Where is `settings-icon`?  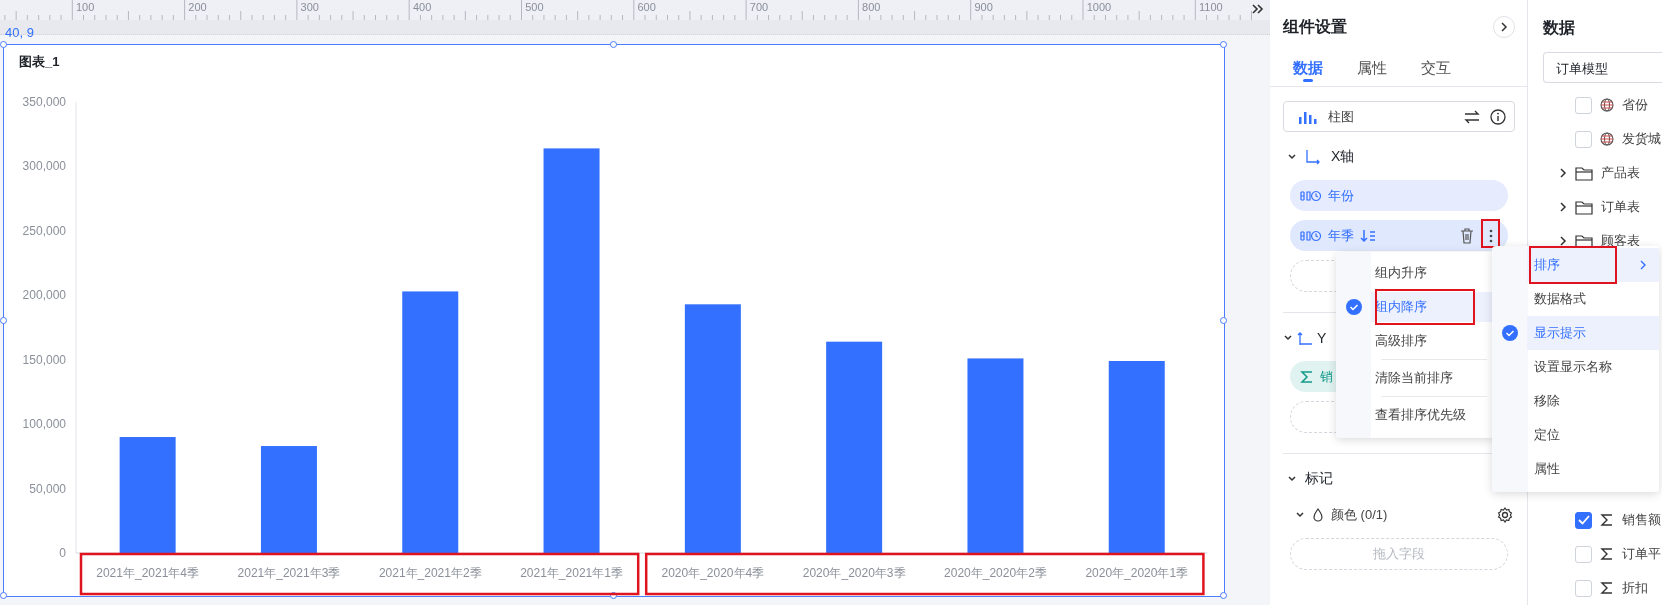 settings-icon is located at coordinates (1505, 515).